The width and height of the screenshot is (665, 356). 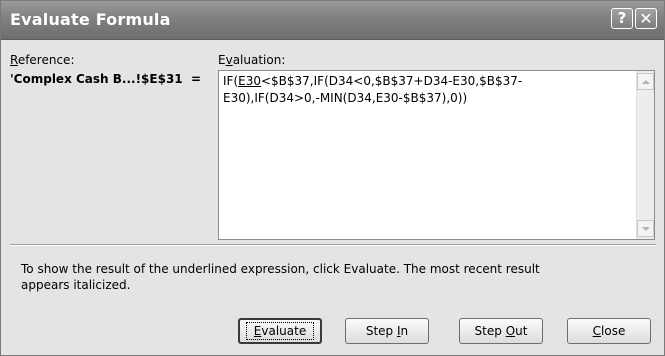 I want to click on close-window-button: ✕, so click(x=646, y=18).